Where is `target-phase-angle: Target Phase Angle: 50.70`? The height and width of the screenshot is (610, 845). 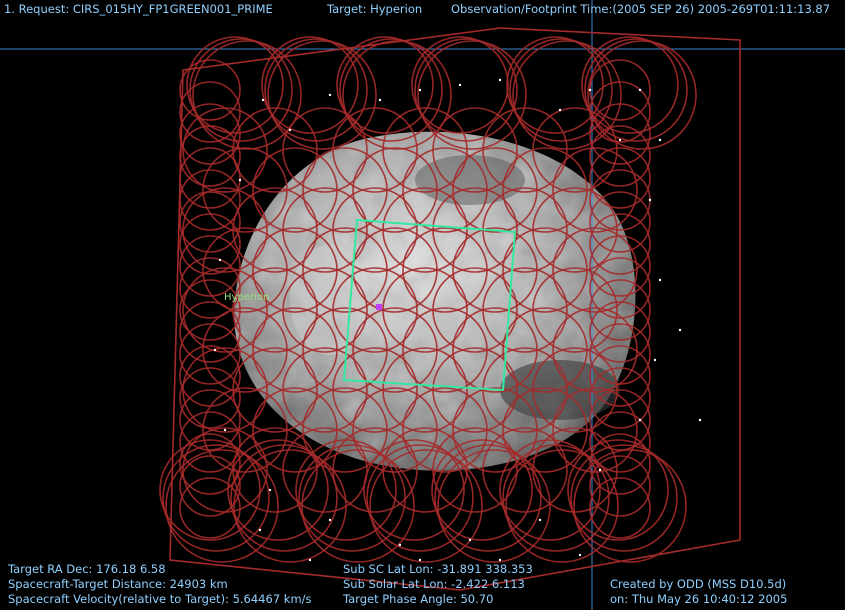
target-phase-angle: Target Phase Angle: 50.70 is located at coordinates (418, 599).